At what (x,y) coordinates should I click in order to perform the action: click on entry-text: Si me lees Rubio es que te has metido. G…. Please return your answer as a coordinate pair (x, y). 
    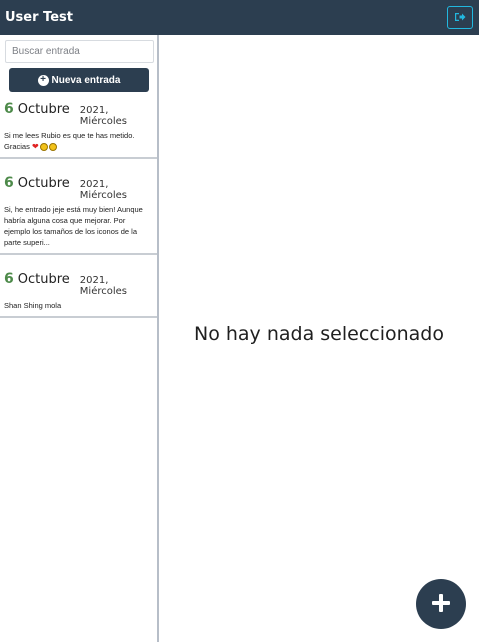
    Looking at the image, I should click on (69, 141).